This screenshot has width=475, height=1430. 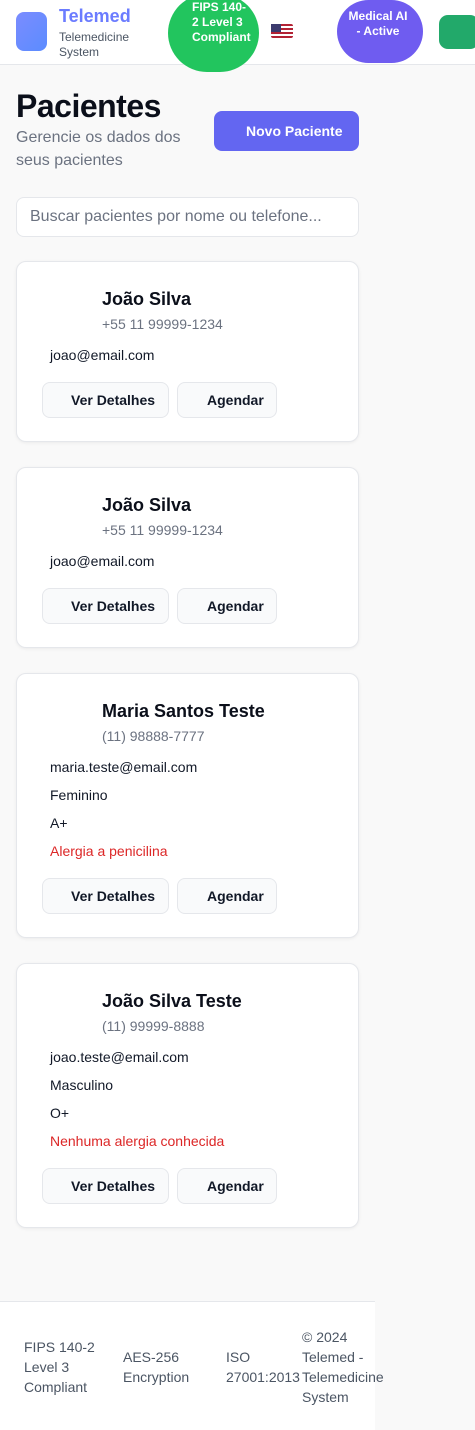 What do you see at coordinates (172, 1001) in the screenshot?
I see `patient-name: João Silva Teste` at bounding box center [172, 1001].